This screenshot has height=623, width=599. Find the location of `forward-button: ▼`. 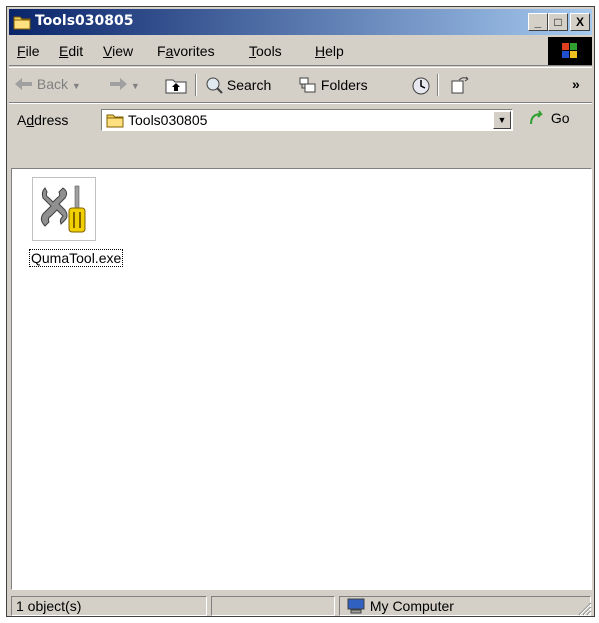

forward-button: ▼ is located at coordinates (124, 84).